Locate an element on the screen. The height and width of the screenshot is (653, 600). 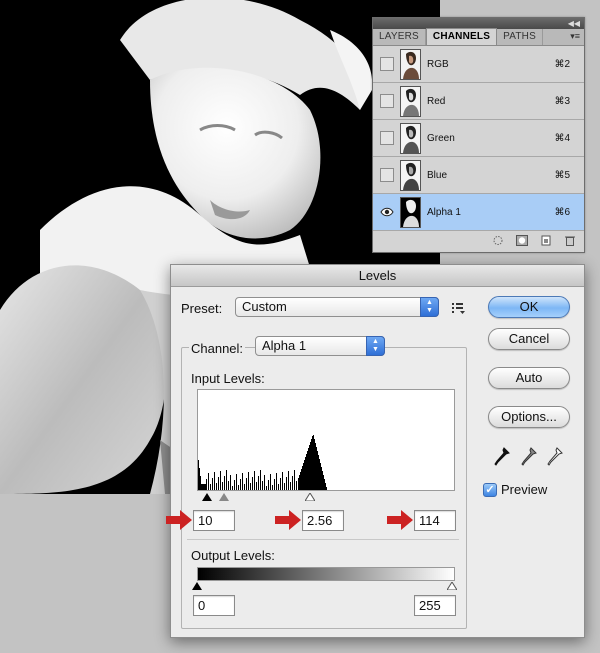
tab-layers: LAYERS is located at coordinates (399, 37).